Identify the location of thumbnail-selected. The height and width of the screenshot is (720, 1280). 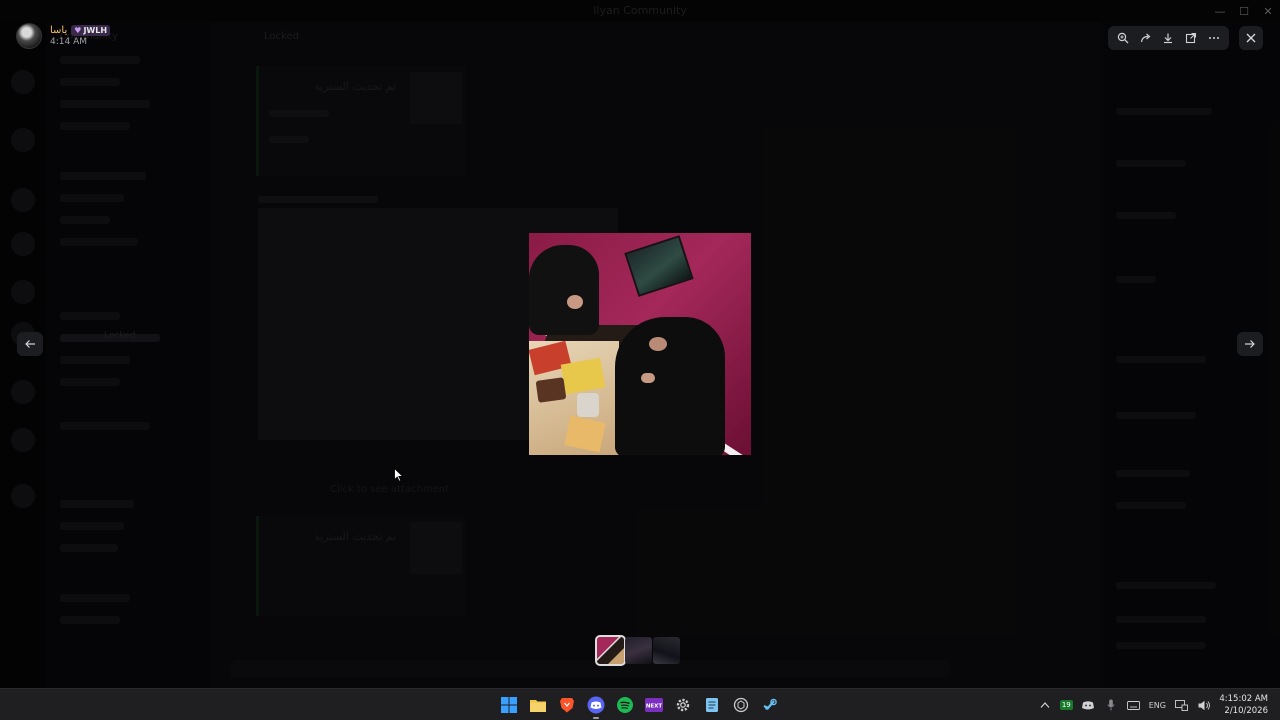
(610, 650).